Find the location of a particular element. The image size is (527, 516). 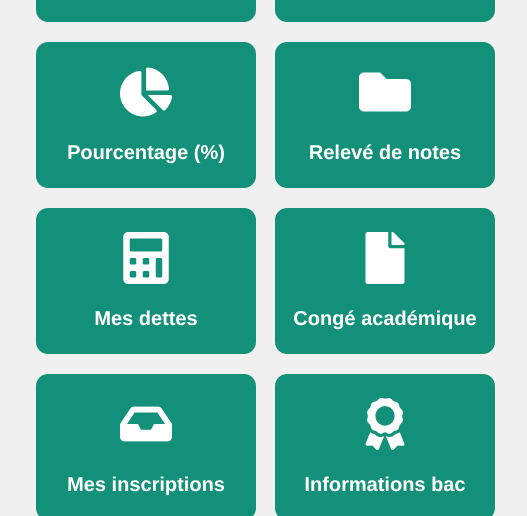

menu-tile: Informations bac is located at coordinates (385, 445).